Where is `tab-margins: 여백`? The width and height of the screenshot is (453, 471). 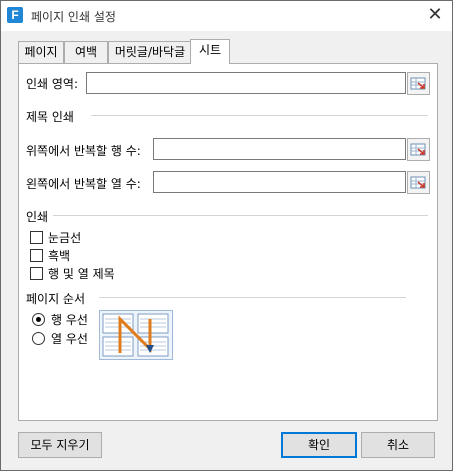 tab-margins: 여백 is located at coordinates (86, 52).